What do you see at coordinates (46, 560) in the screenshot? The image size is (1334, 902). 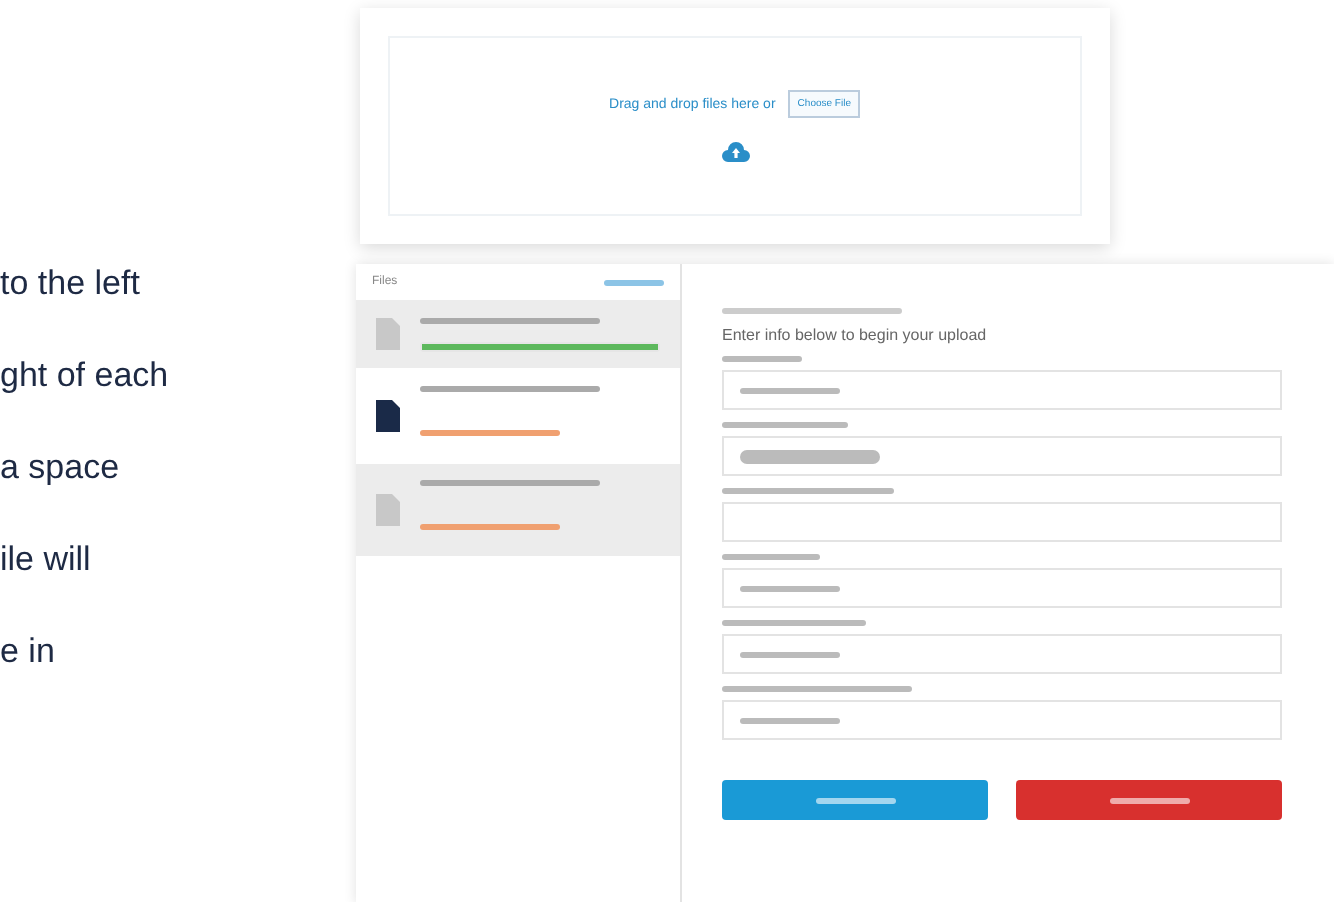 I see `instruction-text: ile will` at bounding box center [46, 560].